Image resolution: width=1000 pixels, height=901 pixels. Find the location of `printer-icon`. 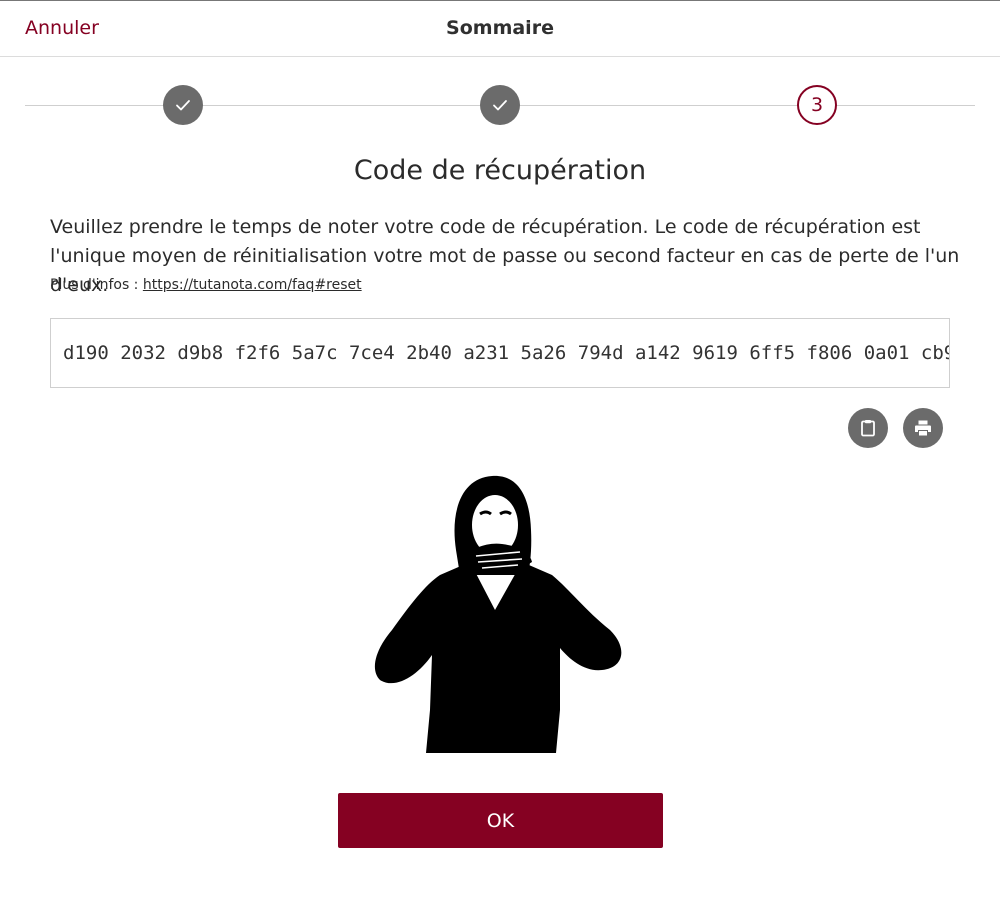

printer-icon is located at coordinates (923, 428).